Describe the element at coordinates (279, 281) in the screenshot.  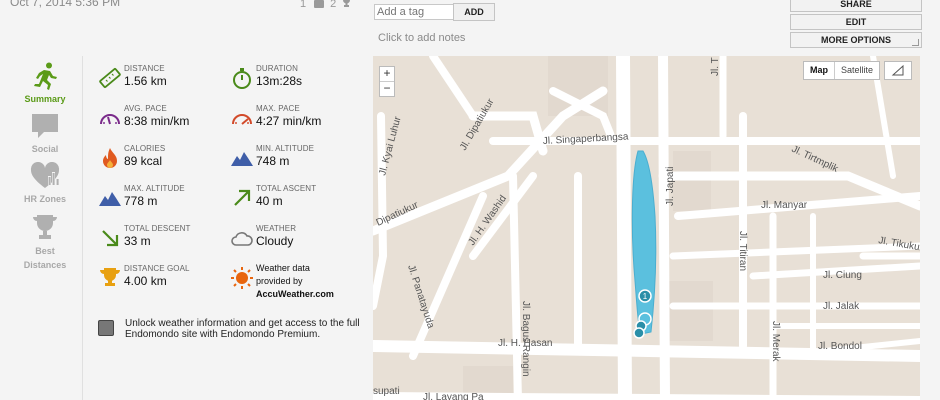
I see `weather-credit-line2: provided by` at that location.